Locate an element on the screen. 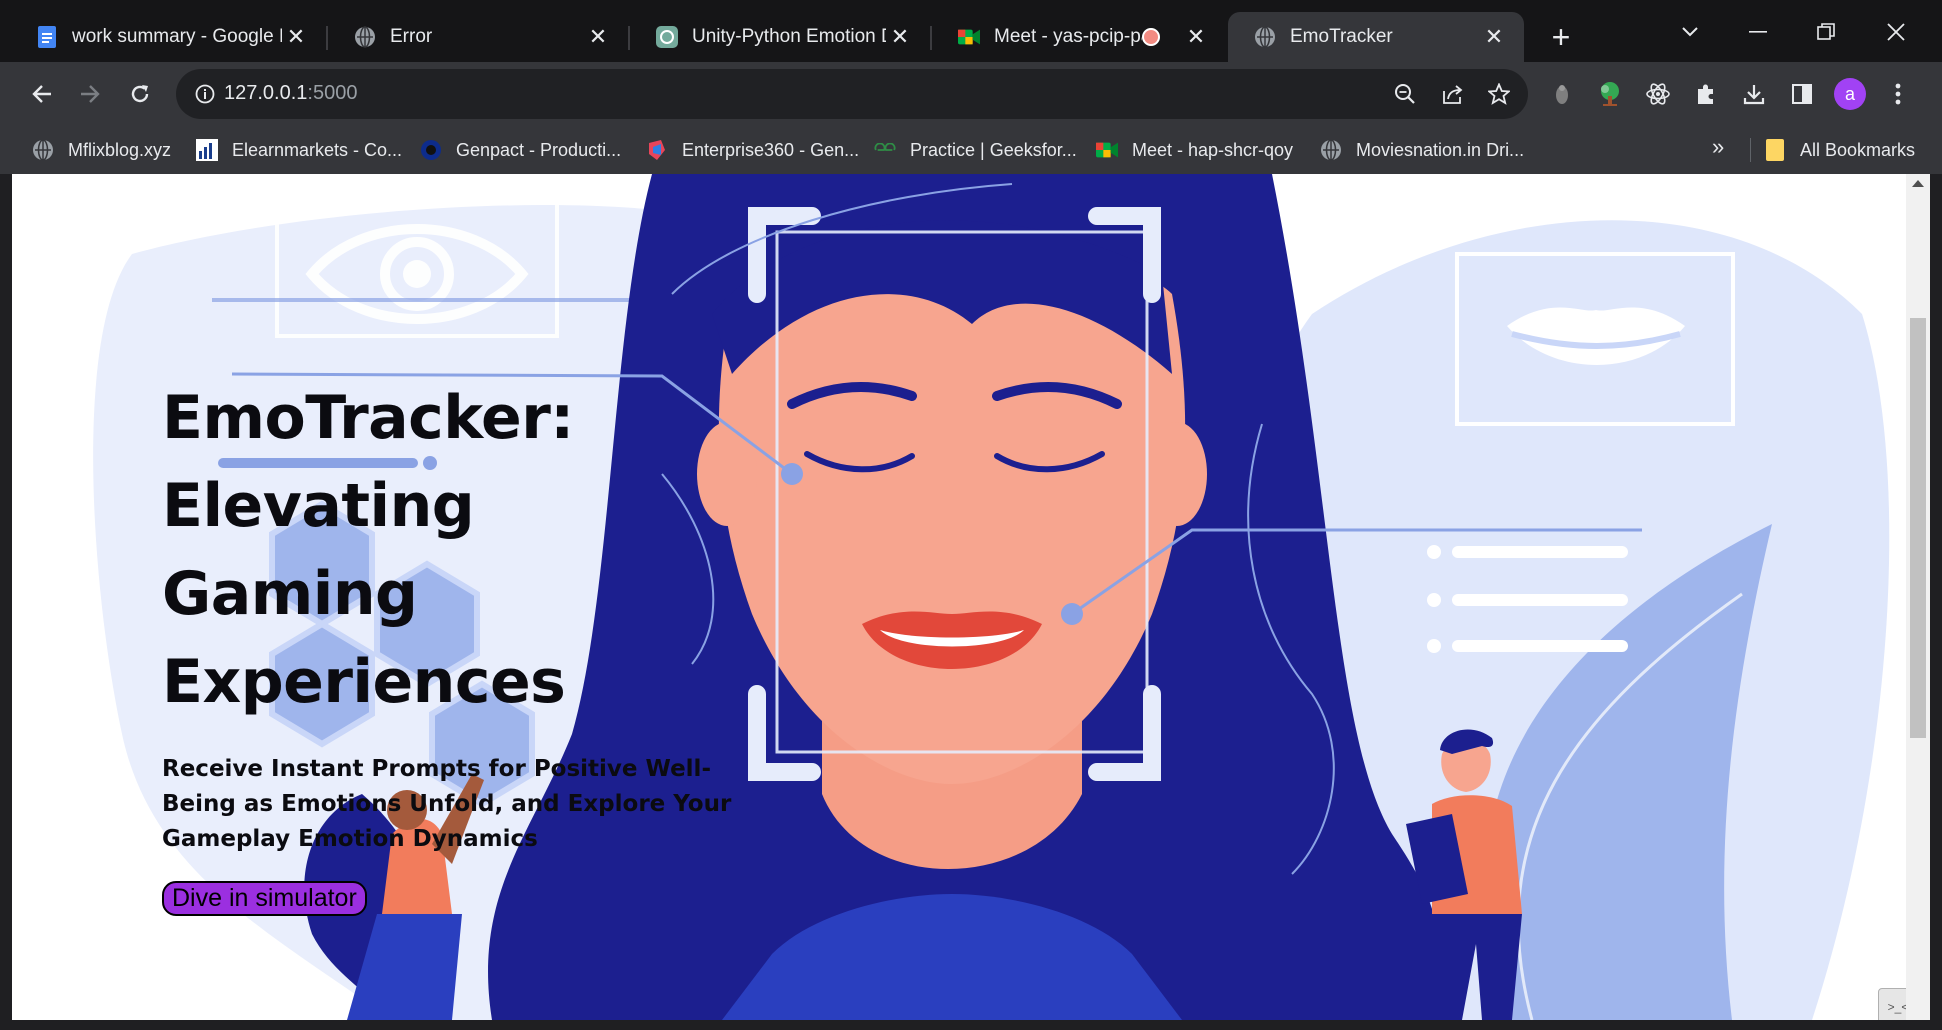 The height and width of the screenshot is (1030, 1942). tab-error: Error ✕ is located at coordinates (478, 37).